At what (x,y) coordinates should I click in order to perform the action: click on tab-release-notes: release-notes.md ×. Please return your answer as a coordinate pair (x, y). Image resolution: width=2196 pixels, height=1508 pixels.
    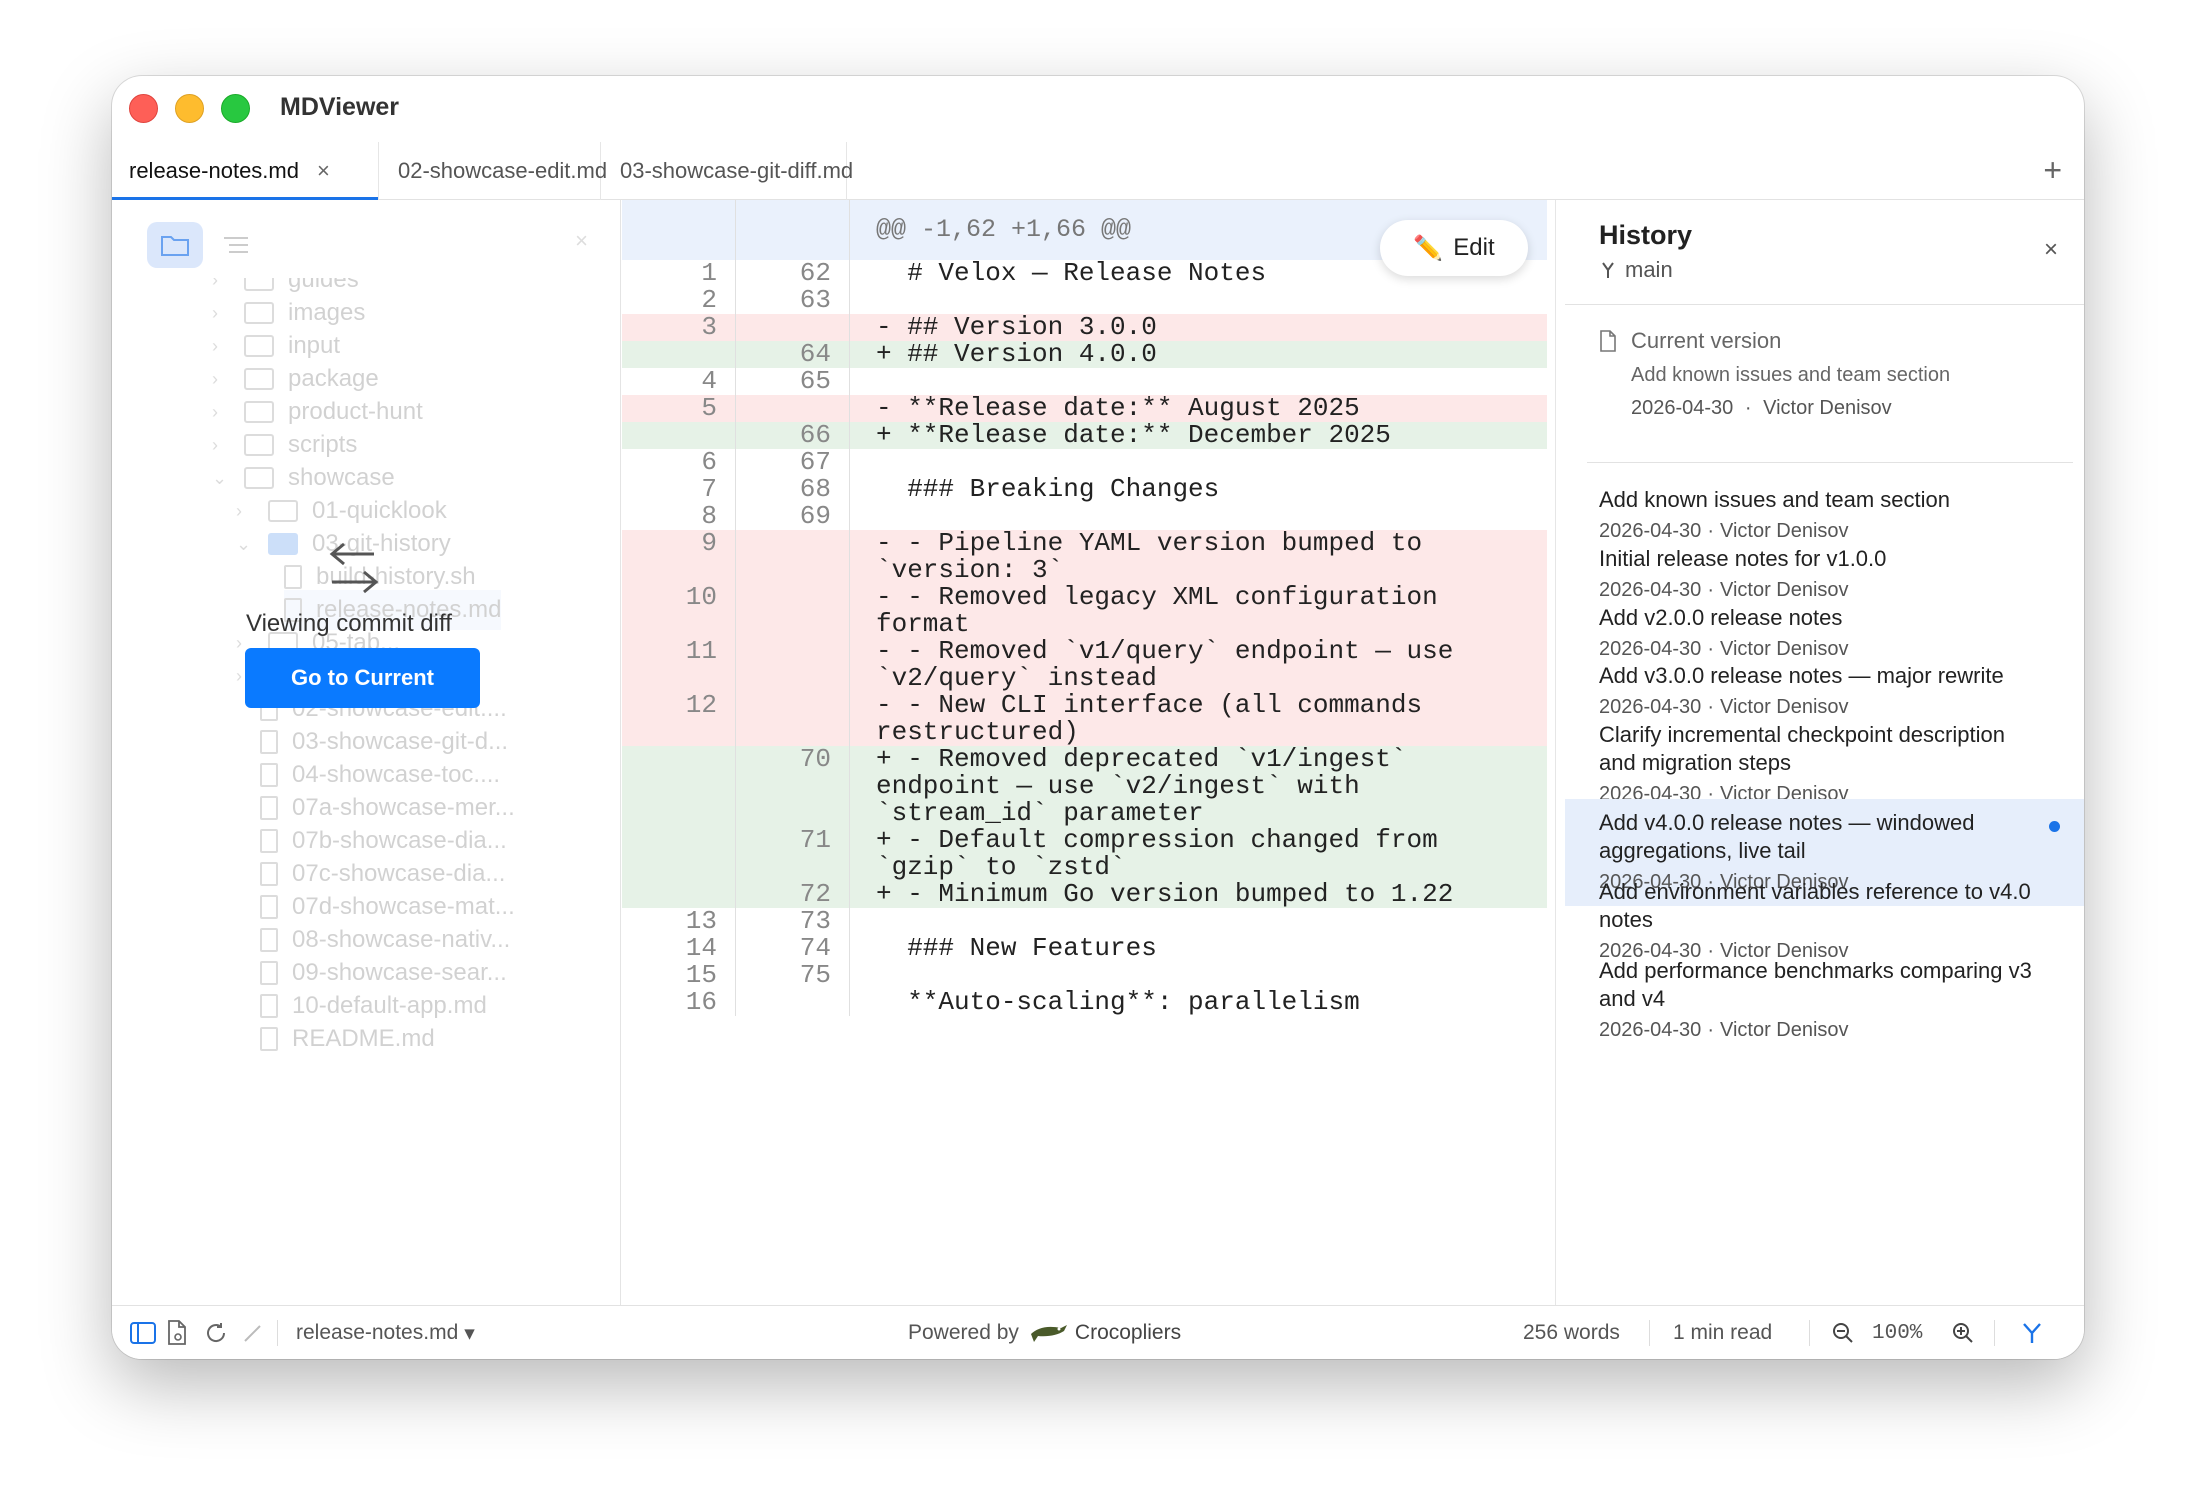
    Looking at the image, I should click on (245, 171).